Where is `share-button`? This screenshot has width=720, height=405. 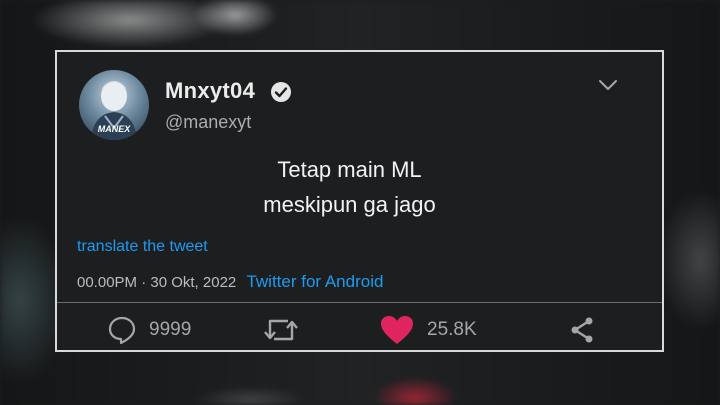
share-button is located at coordinates (582, 330).